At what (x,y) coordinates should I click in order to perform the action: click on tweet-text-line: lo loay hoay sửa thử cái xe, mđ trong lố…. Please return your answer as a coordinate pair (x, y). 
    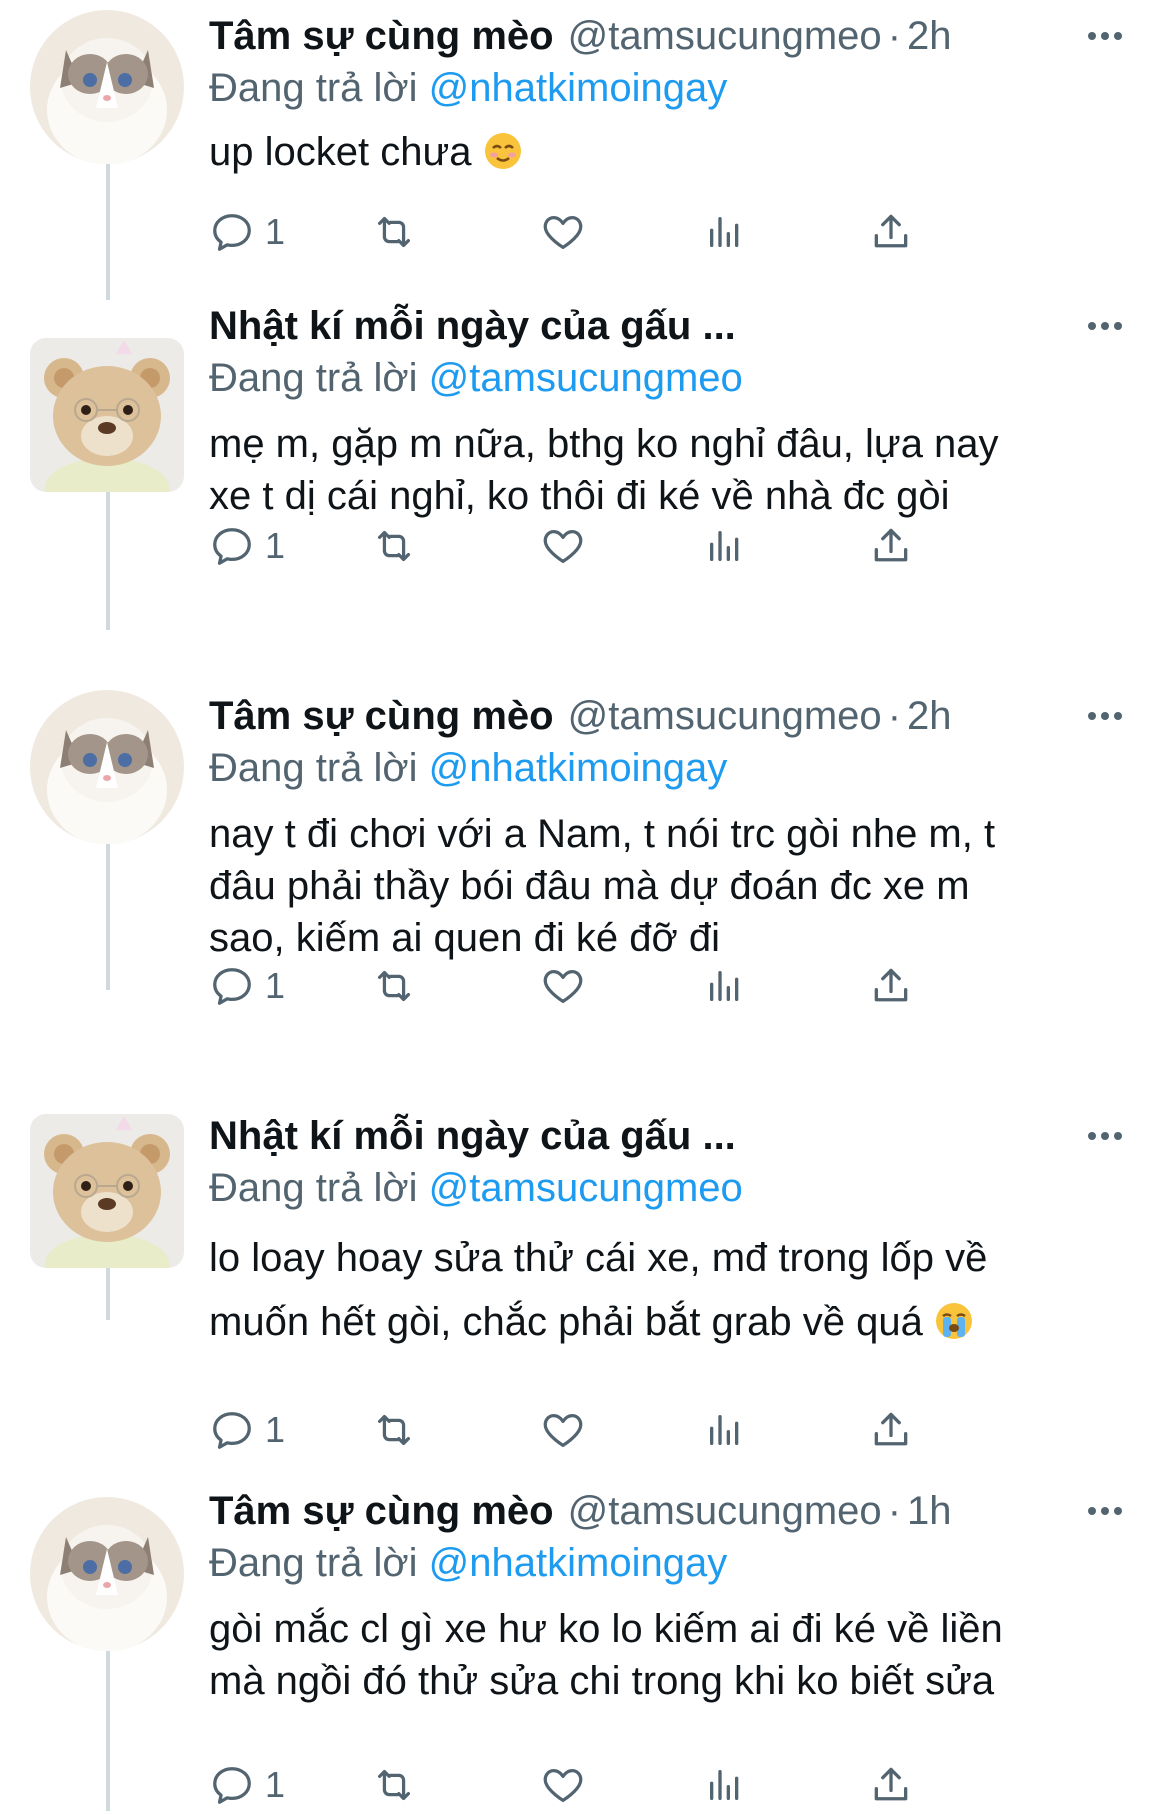
    Looking at the image, I should click on (598, 1258).